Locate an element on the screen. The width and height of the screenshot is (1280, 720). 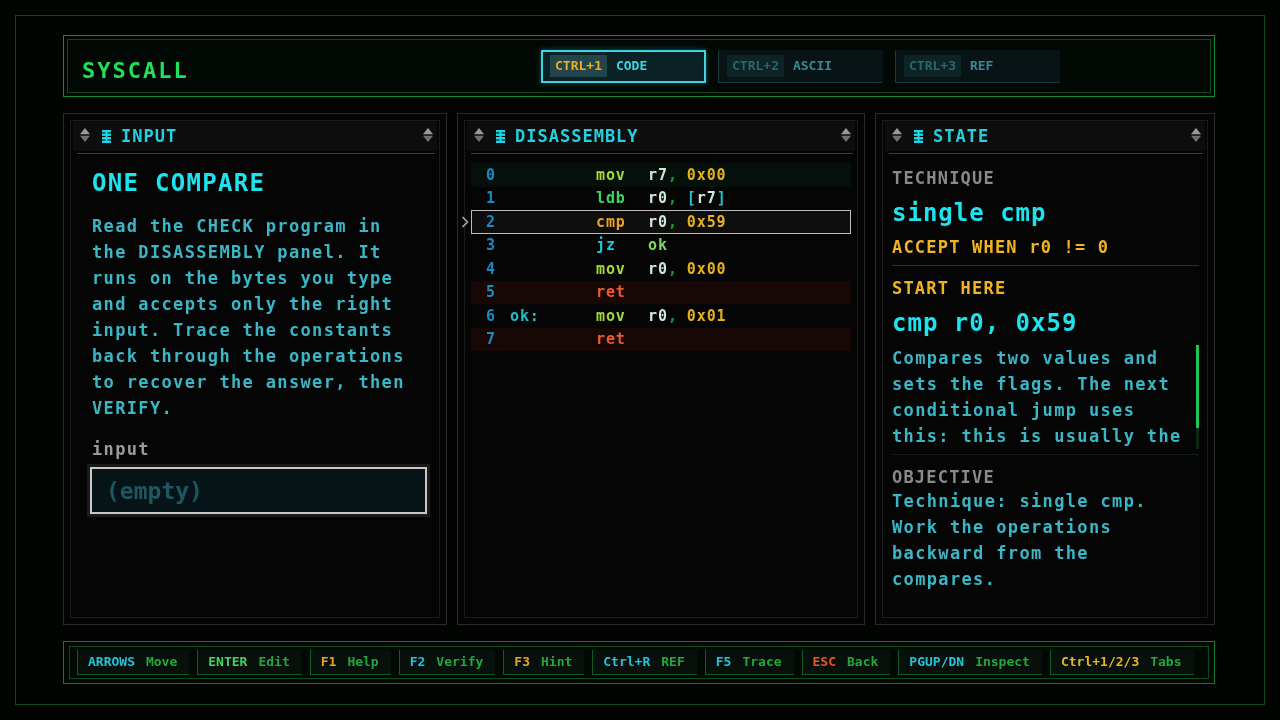
shortcut-key: CTRL+1 is located at coordinates (578, 66).